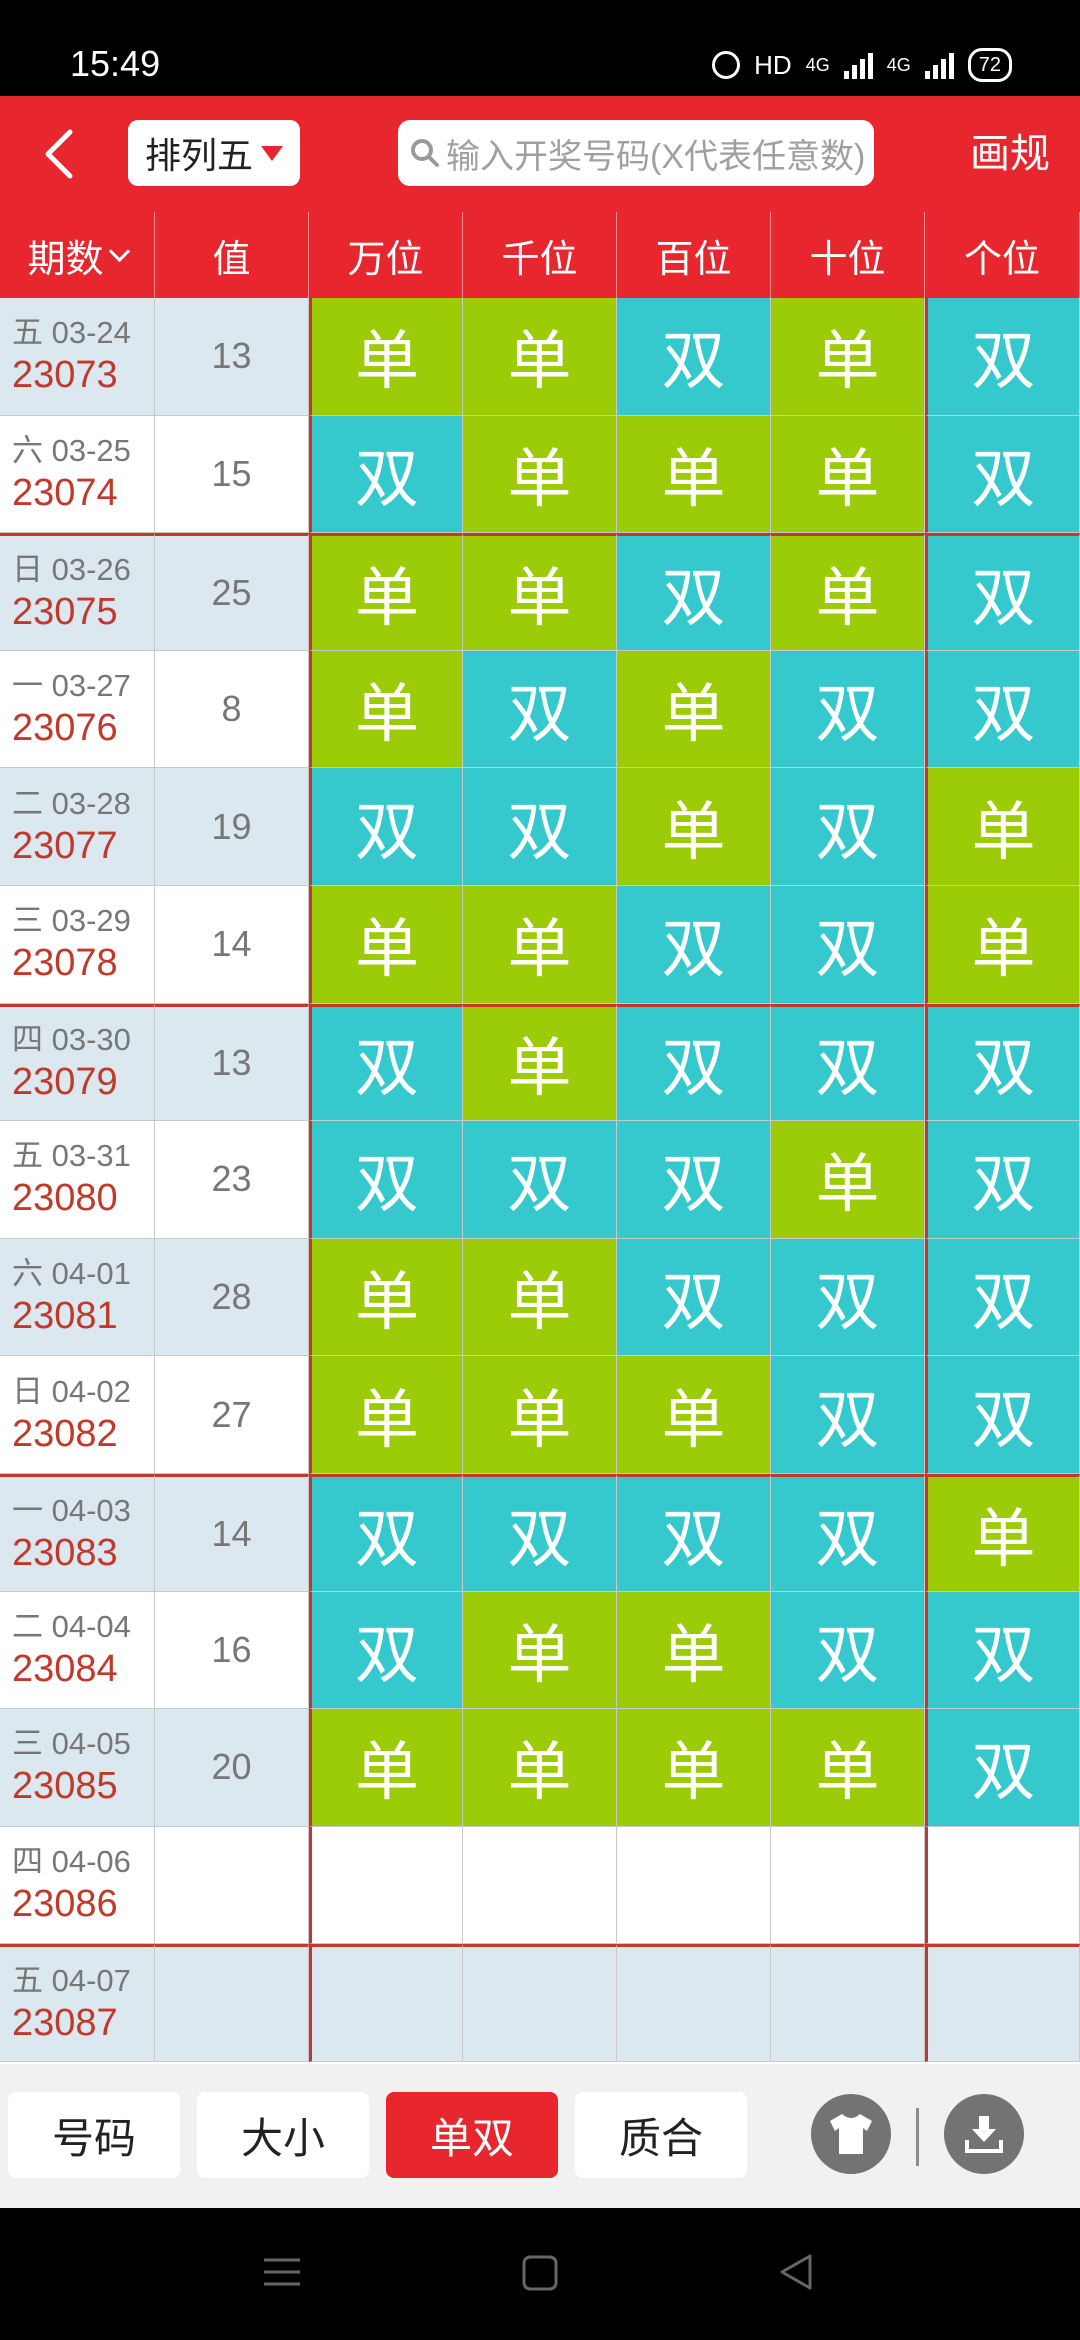 Image resolution: width=1080 pixels, height=2340 pixels. Describe the element at coordinates (984, 2134) in the screenshot. I see `download-button` at that location.